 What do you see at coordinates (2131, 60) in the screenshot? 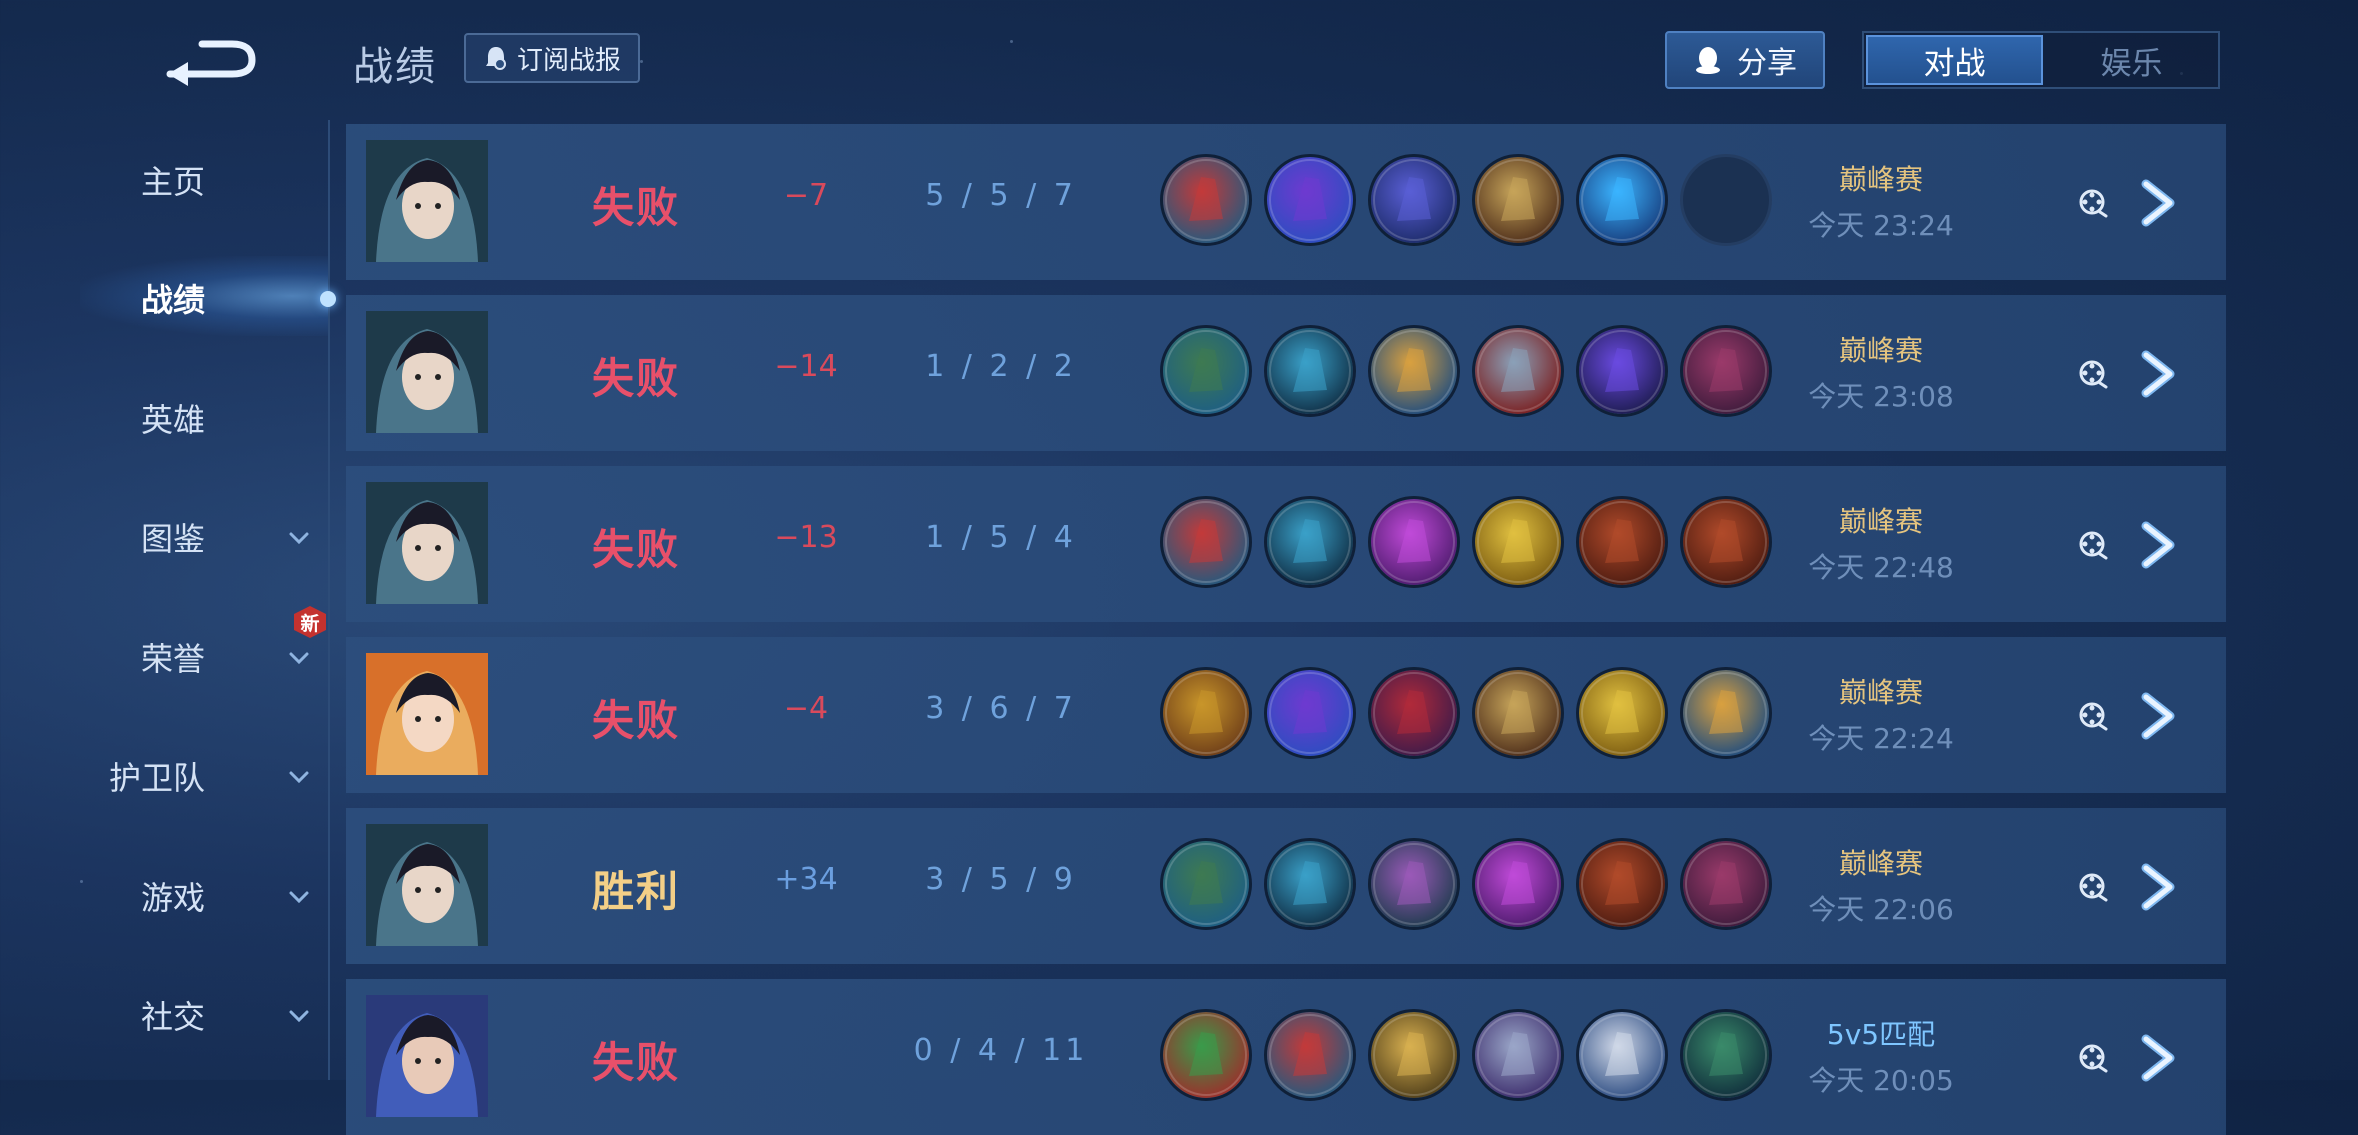
I see `tab-entertainment: 娱乐` at bounding box center [2131, 60].